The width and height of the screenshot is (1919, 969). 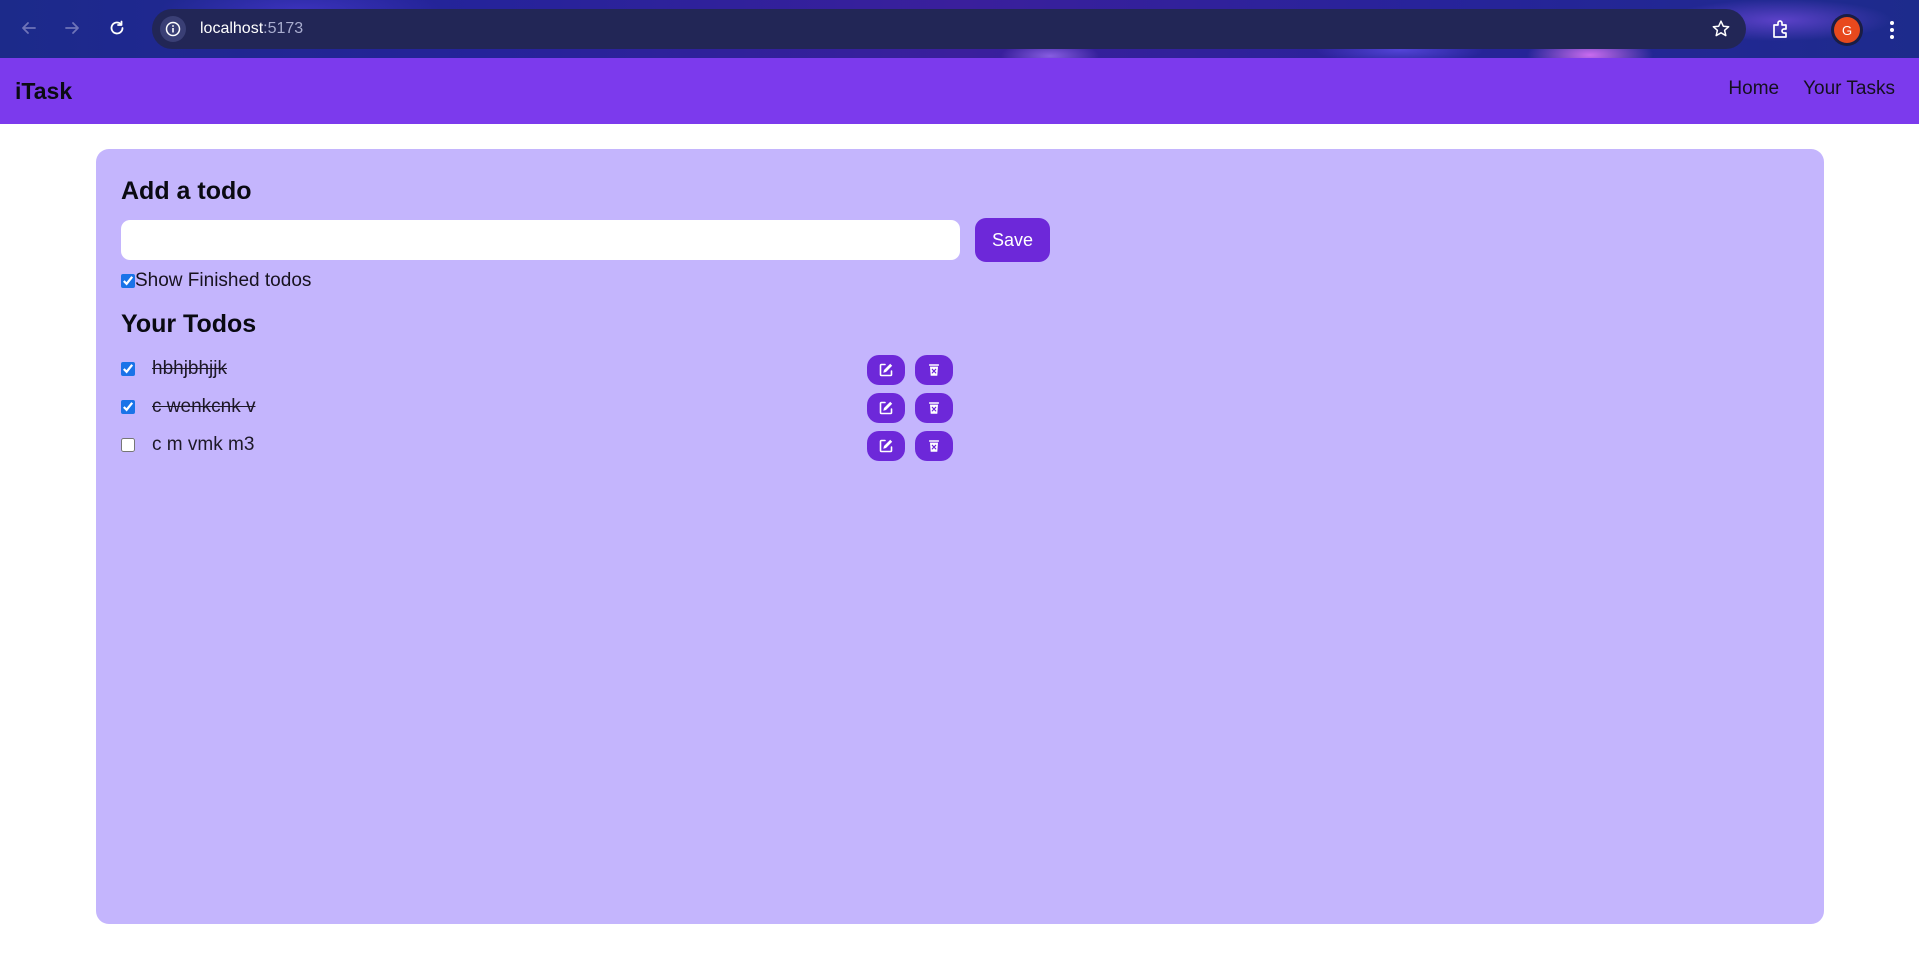 I want to click on add-todo-heading: Add a todo, so click(x=186, y=191).